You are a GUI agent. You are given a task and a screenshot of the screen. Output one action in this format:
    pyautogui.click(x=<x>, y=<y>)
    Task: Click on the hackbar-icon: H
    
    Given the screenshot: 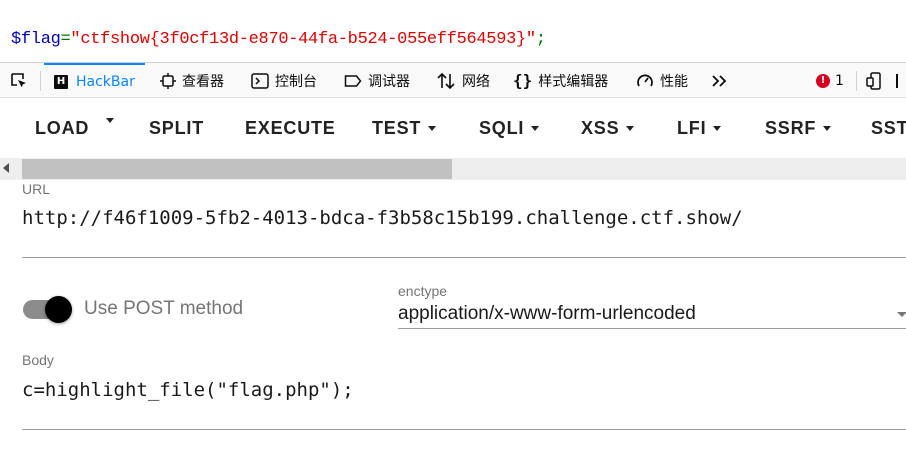 What is the action you would take?
    pyautogui.click(x=61, y=81)
    